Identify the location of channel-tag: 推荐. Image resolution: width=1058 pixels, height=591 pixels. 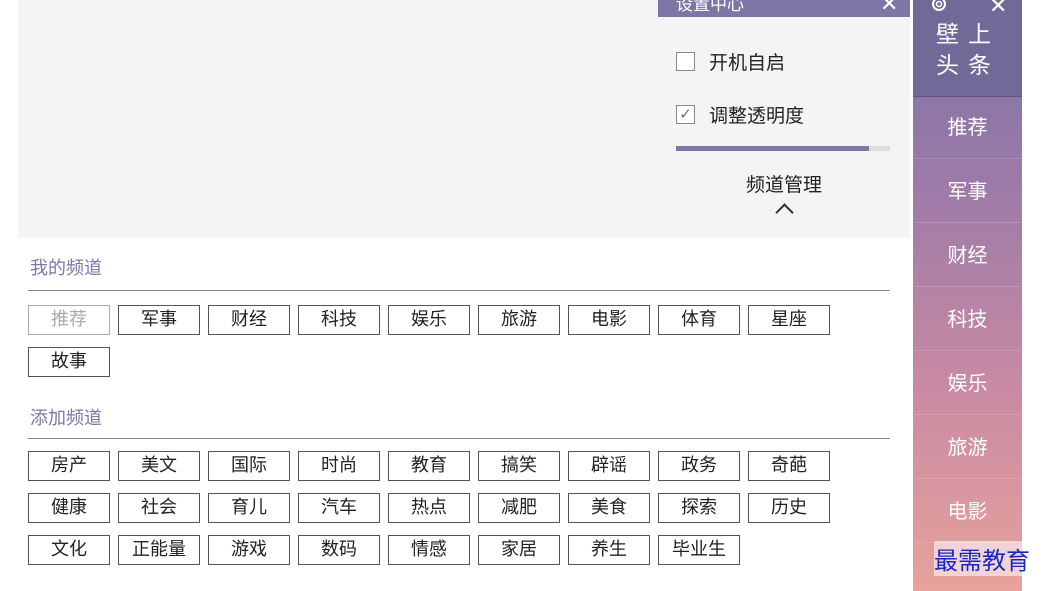
(69, 320).